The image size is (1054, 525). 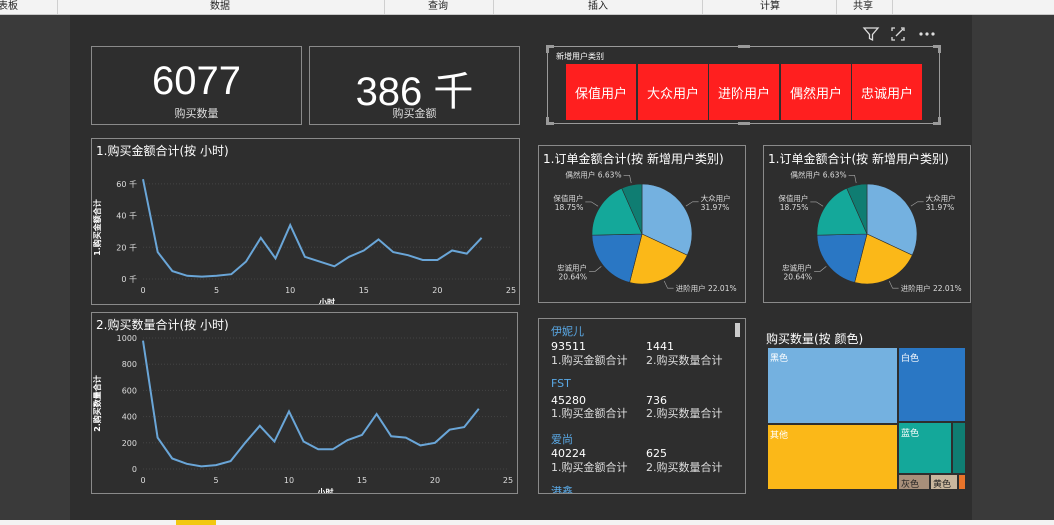 I want to click on treemap-cell-blue: 蓝色, so click(x=925, y=448).